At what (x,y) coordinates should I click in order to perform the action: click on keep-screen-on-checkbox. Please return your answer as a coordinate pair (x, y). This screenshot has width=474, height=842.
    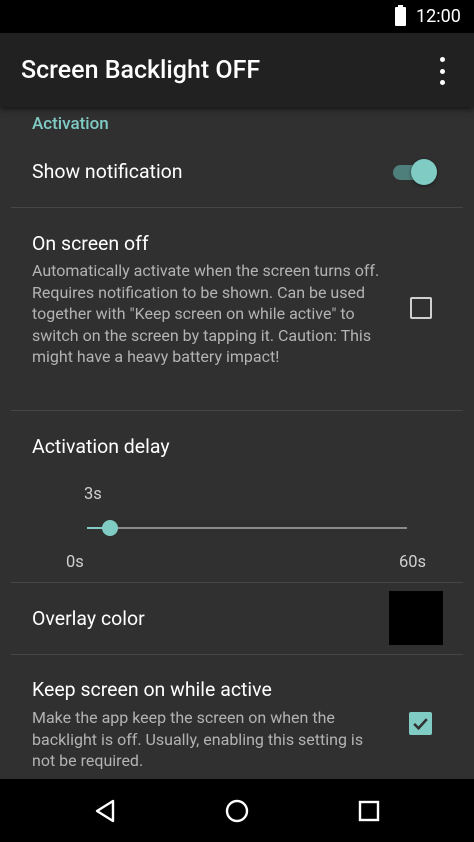
    Looking at the image, I should click on (420, 723).